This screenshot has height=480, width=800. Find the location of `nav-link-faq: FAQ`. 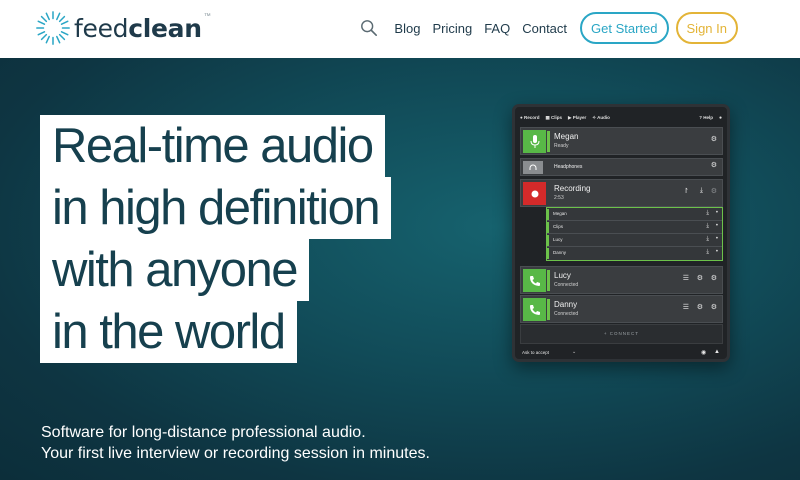

nav-link-faq: FAQ is located at coordinates (497, 28).